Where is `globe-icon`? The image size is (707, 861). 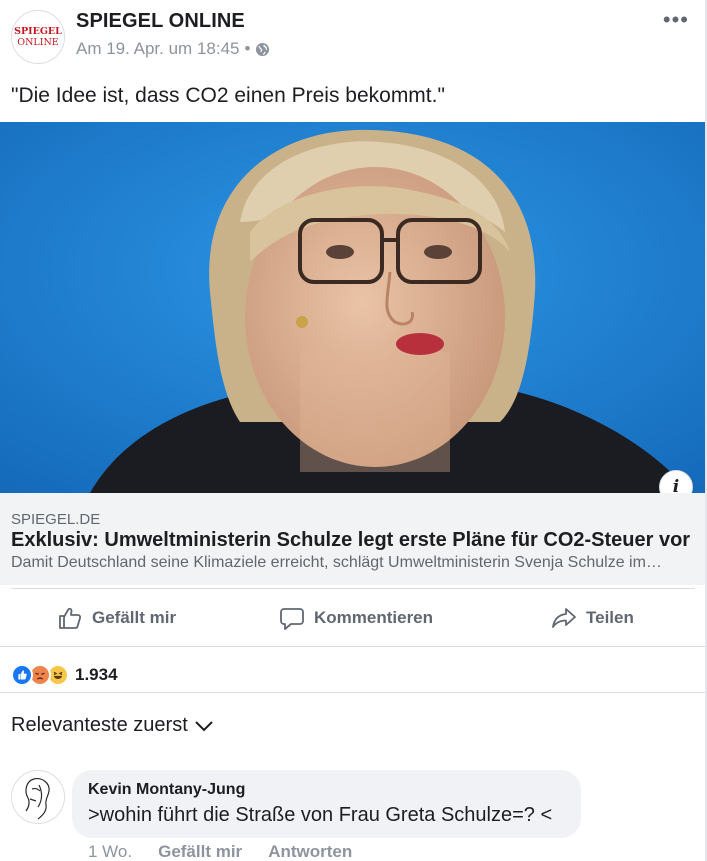
globe-icon is located at coordinates (263, 49).